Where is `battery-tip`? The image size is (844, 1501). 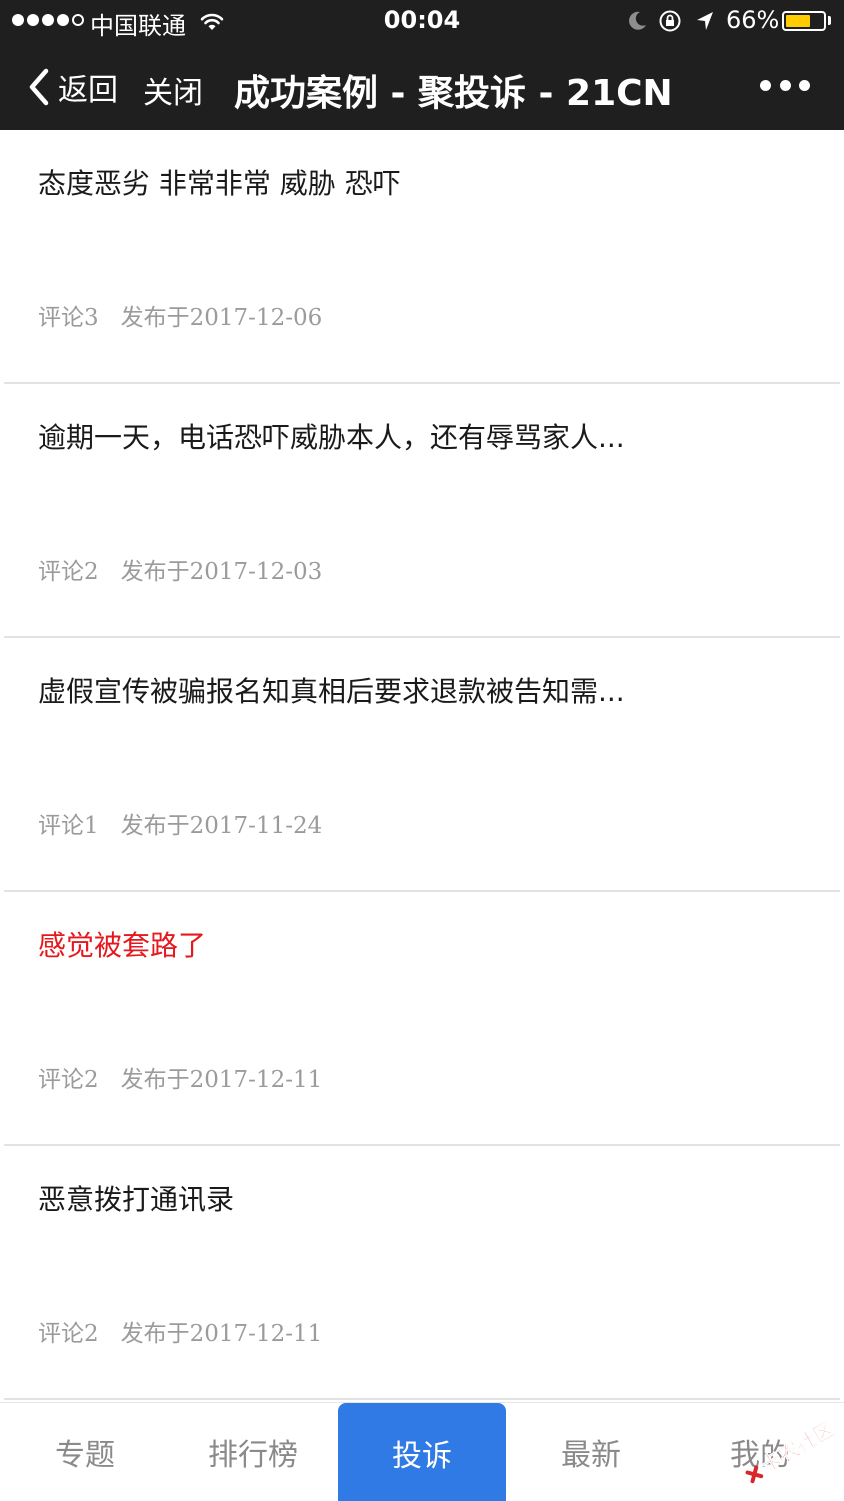 battery-tip is located at coordinates (829, 20).